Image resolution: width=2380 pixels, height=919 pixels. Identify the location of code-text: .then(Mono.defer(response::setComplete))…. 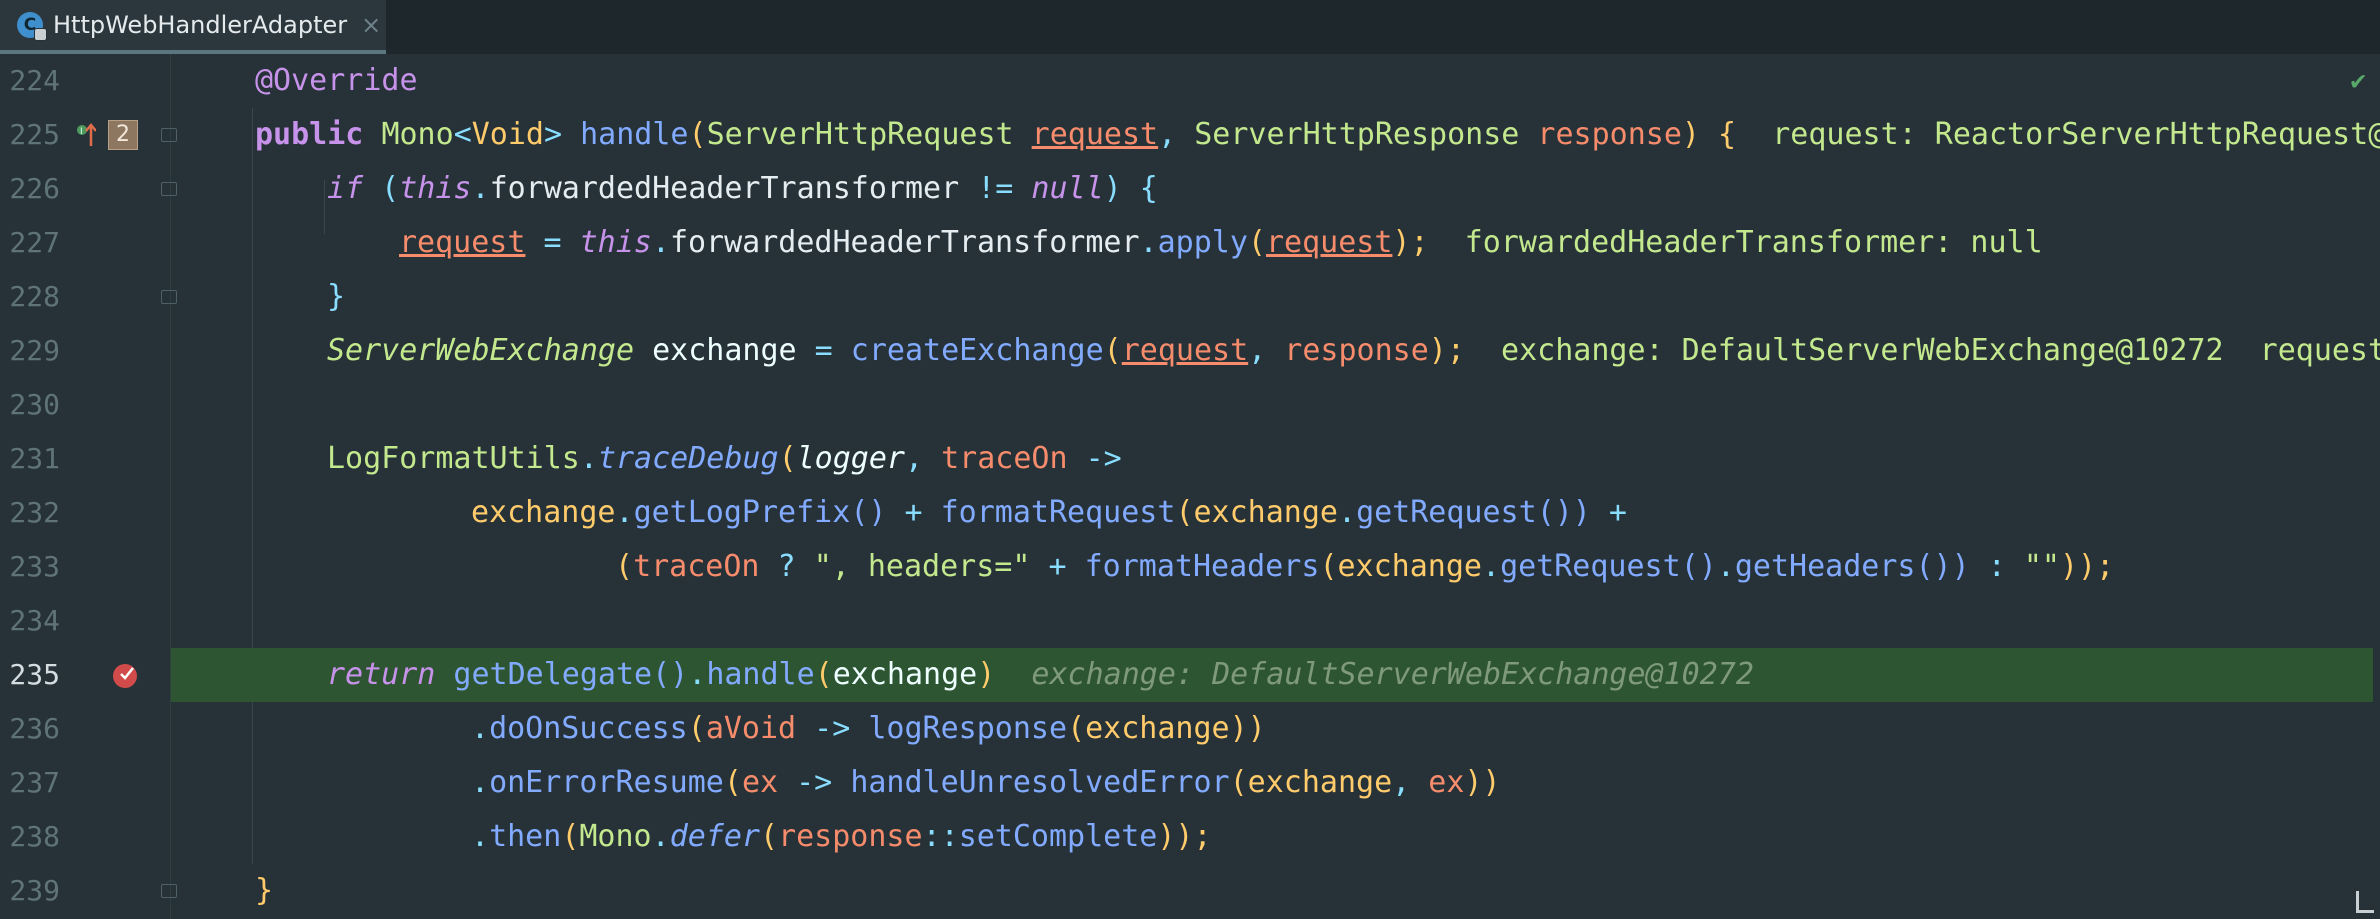
(841, 836).